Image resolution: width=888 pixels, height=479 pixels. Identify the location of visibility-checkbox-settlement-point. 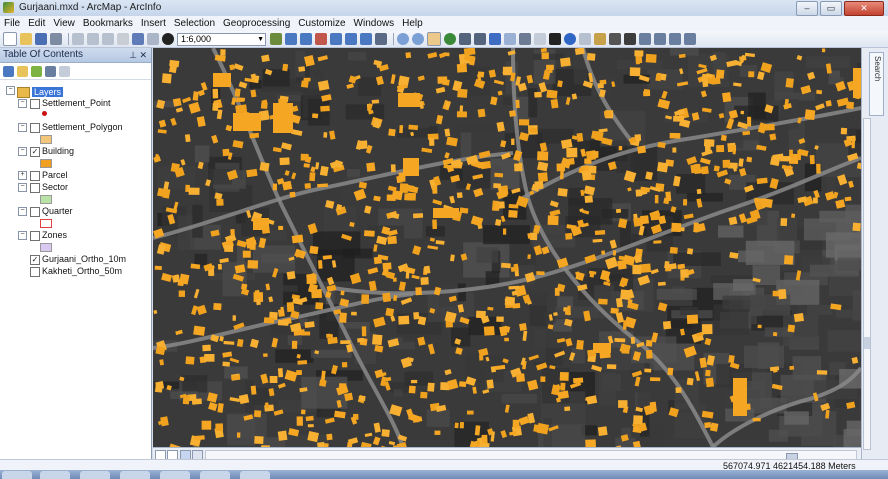
(35, 104).